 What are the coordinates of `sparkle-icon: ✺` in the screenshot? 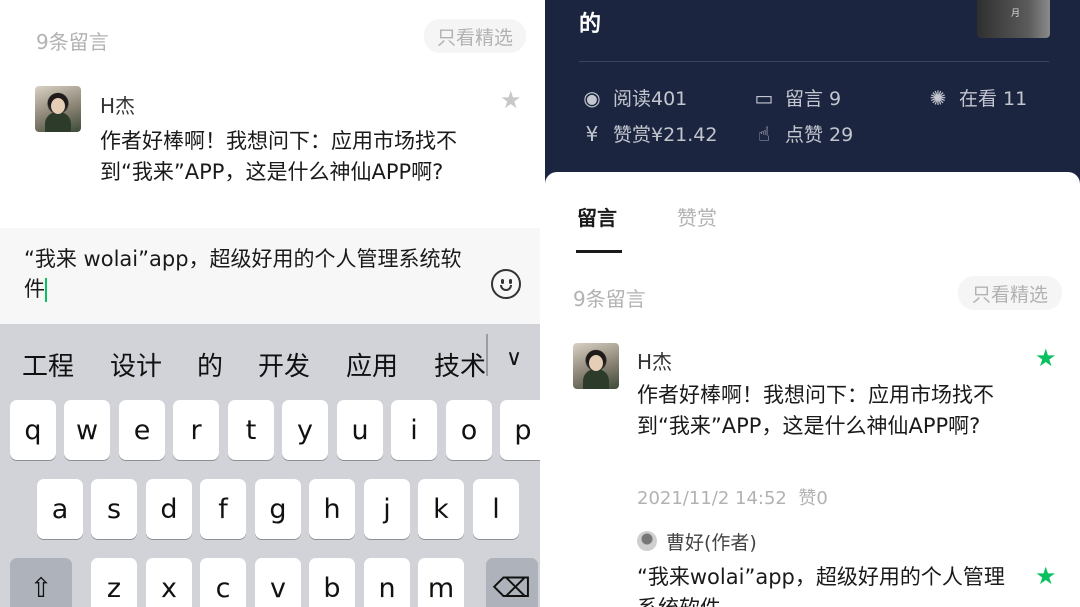 It's located at (938, 97).